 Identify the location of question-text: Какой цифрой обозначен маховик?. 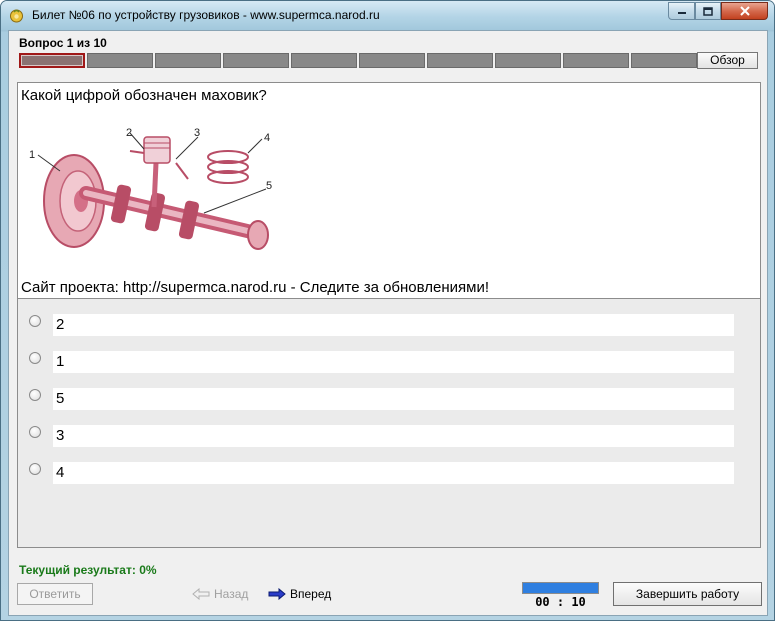
(144, 95).